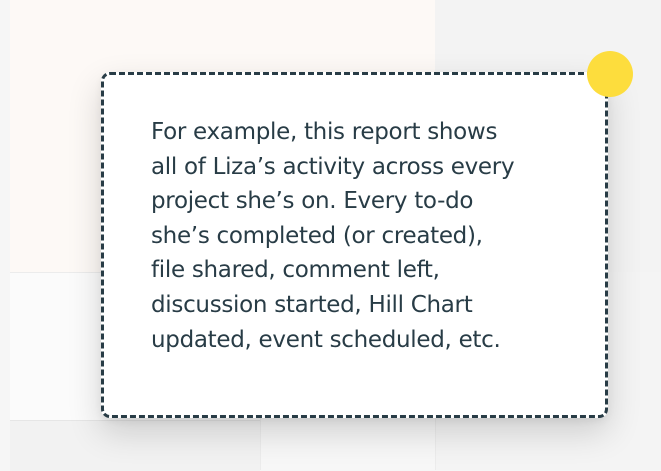 This screenshot has height=471, width=661. Describe the element at coordinates (610, 74) in the screenshot. I see `highlight-dot-icon` at that location.